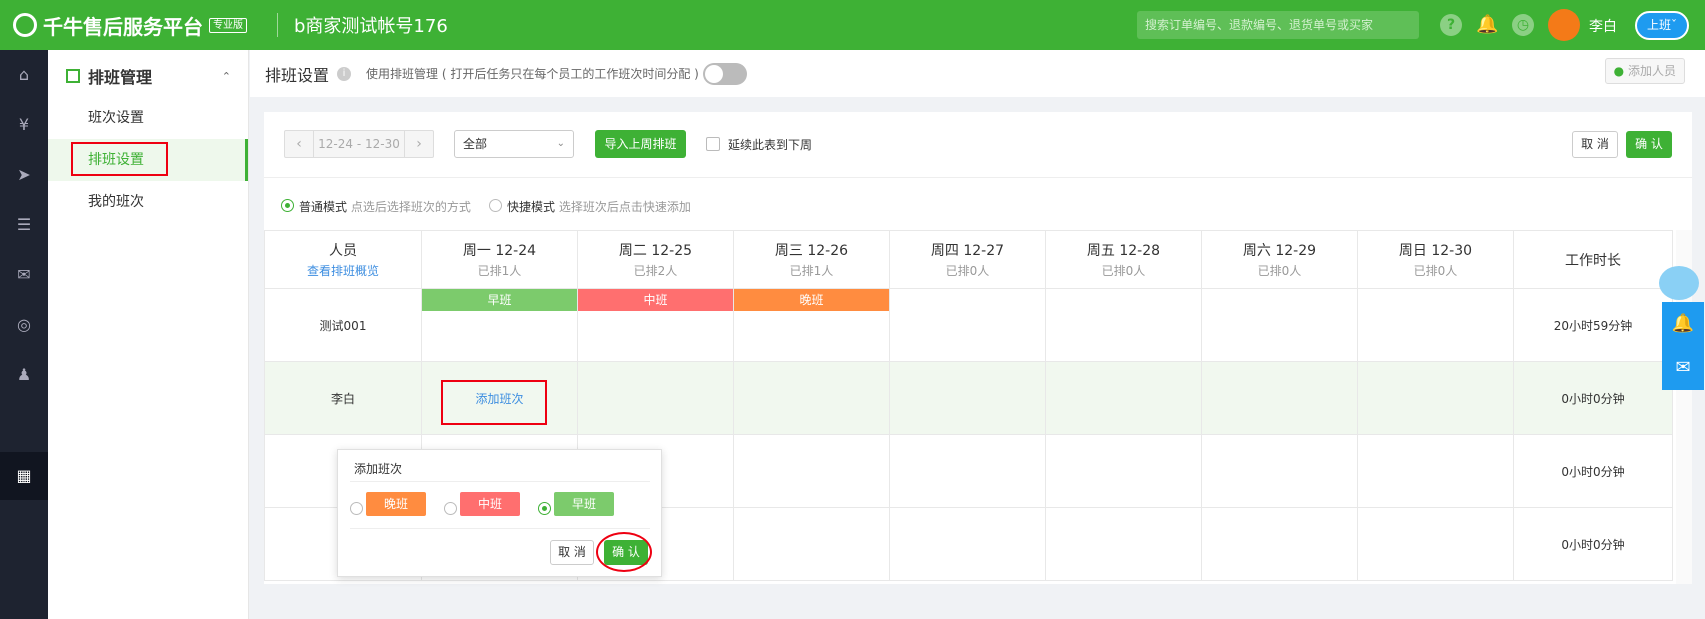 Image resolution: width=1705 pixels, height=619 pixels. Describe the element at coordinates (499, 325) in the screenshot. I see `shift-cell: 早班` at that location.